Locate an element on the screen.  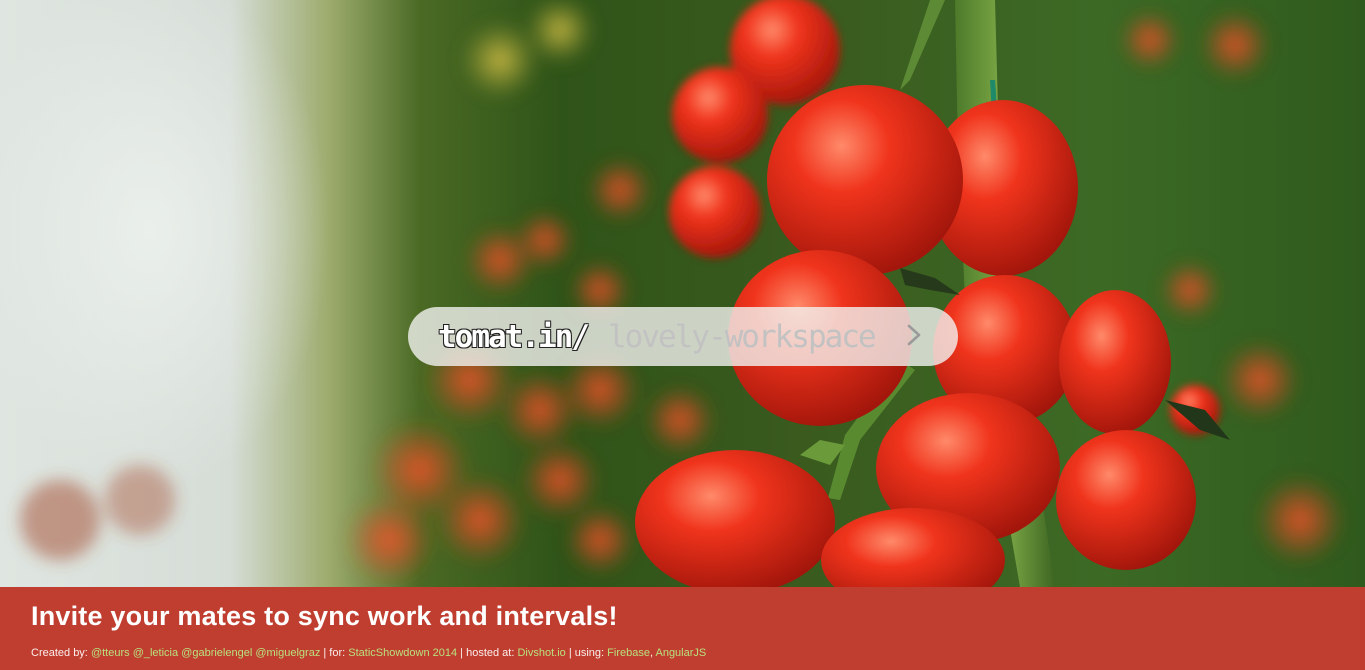
url-prefix: tomat.in/ is located at coordinates (514, 336).